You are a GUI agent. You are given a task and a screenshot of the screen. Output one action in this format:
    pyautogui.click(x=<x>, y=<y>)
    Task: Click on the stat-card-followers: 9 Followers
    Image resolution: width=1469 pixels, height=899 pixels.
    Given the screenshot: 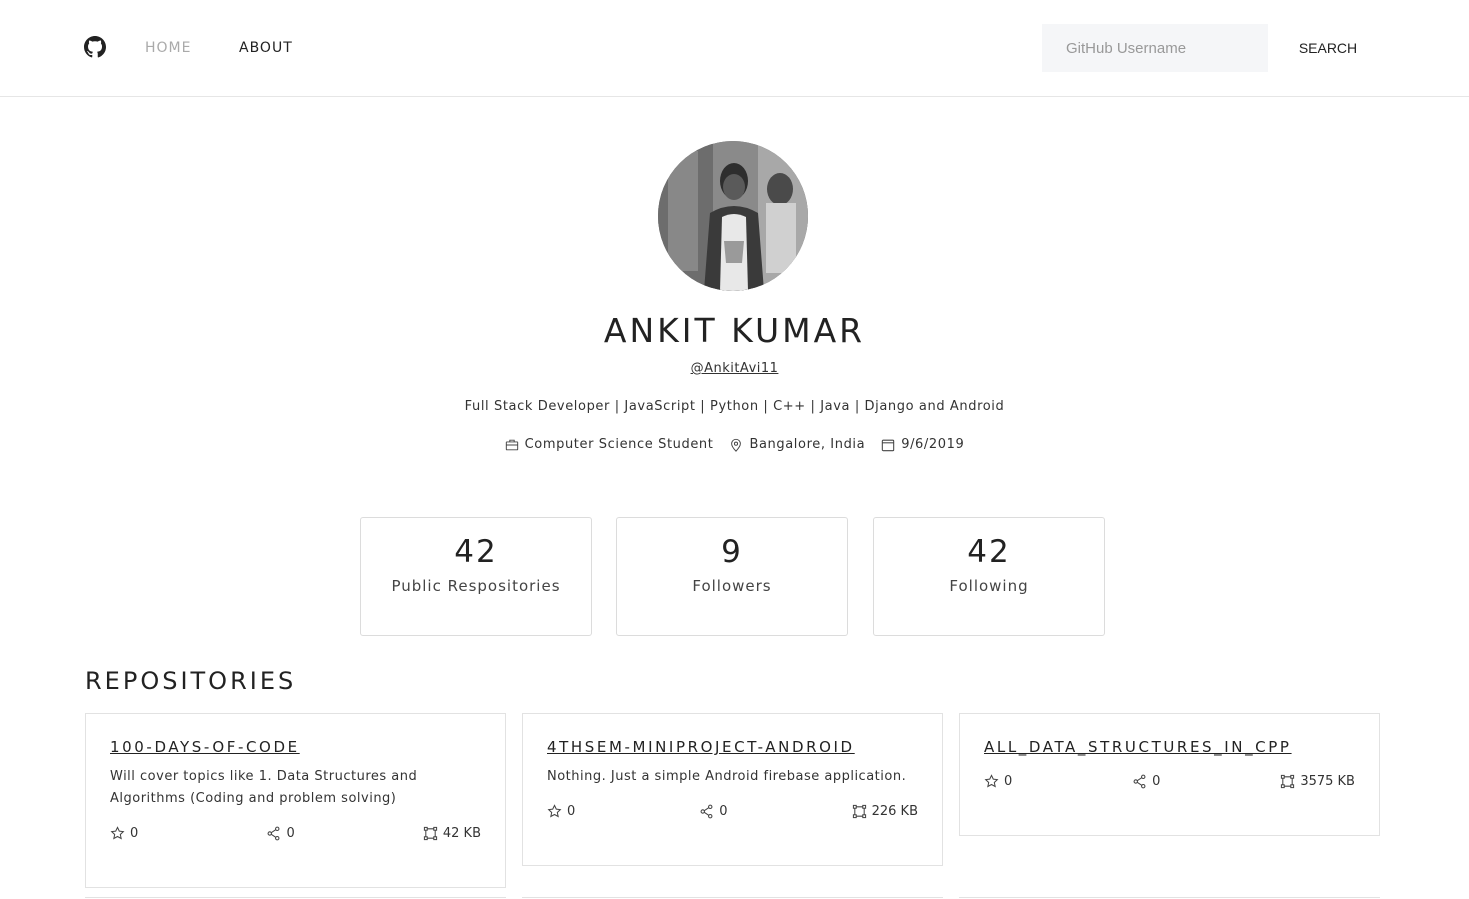 What is the action you would take?
    pyautogui.click(x=732, y=576)
    